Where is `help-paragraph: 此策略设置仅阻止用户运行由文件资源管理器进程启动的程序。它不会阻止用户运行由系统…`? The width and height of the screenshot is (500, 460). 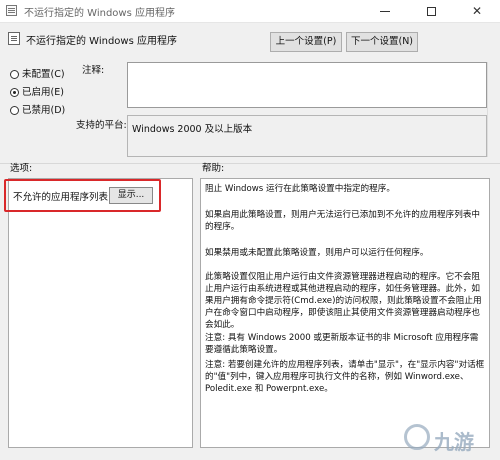
help-paragraph: 此策略设置仅阻止用户运行由文件资源管理器进程启动的程序。它不会阻止用户运行由系统… is located at coordinates (343, 301).